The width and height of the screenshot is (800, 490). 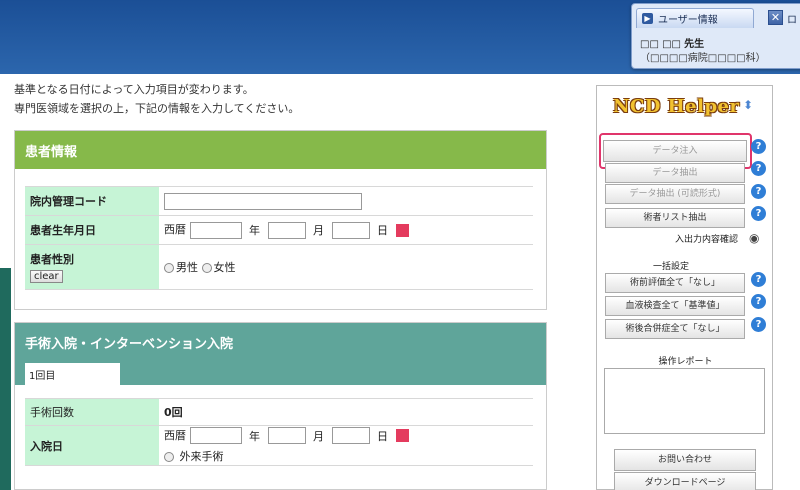 What do you see at coordinates (92, 412) in the screenshot?
I see `surgery-count-label: 手術回数` at bounding box center [92, 412].